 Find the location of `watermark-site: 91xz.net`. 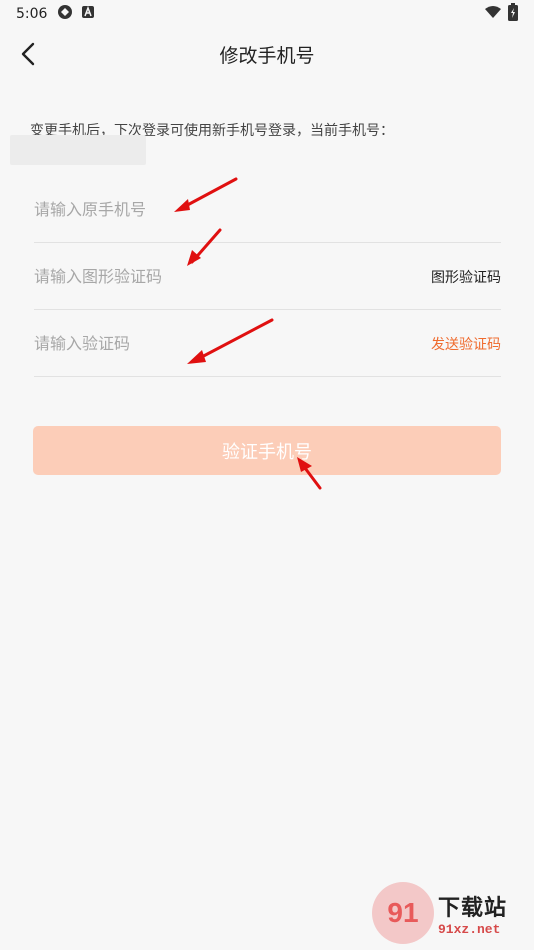

watermark-site: 91xz.net is located at coordinates (469, 929).